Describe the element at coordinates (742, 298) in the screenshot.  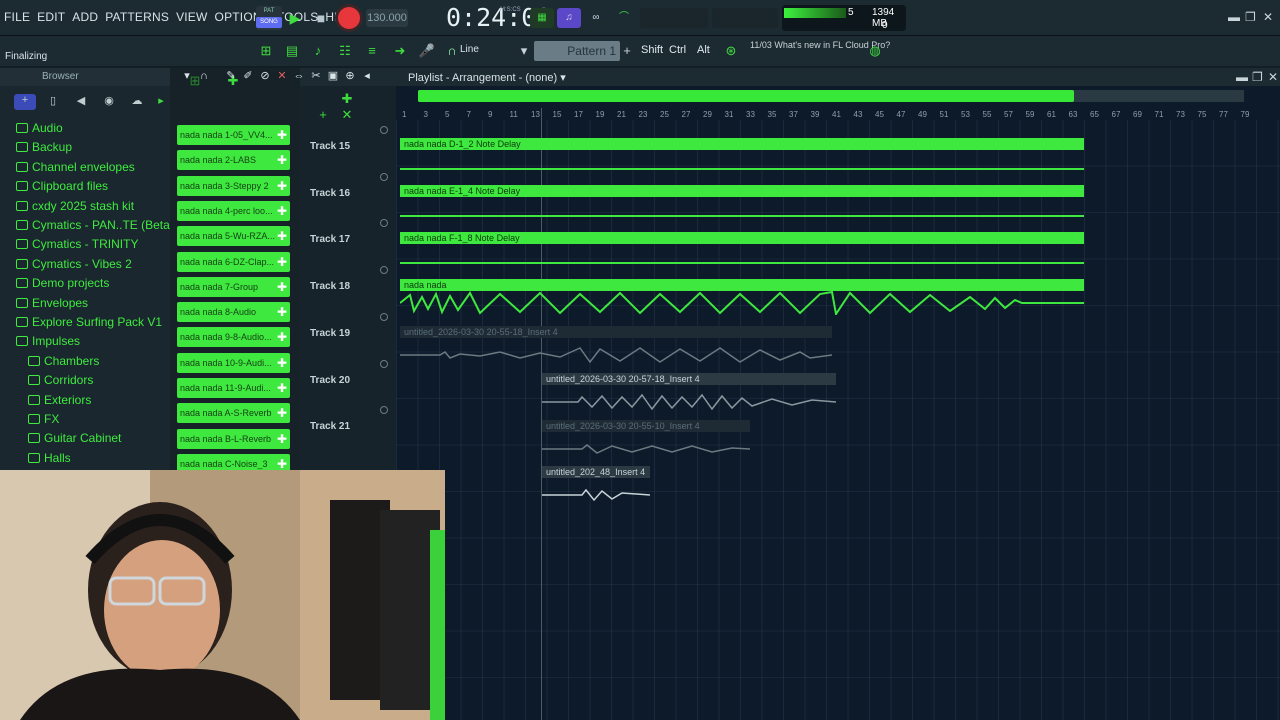
I see `clip-track-18: nada nada` at that location.